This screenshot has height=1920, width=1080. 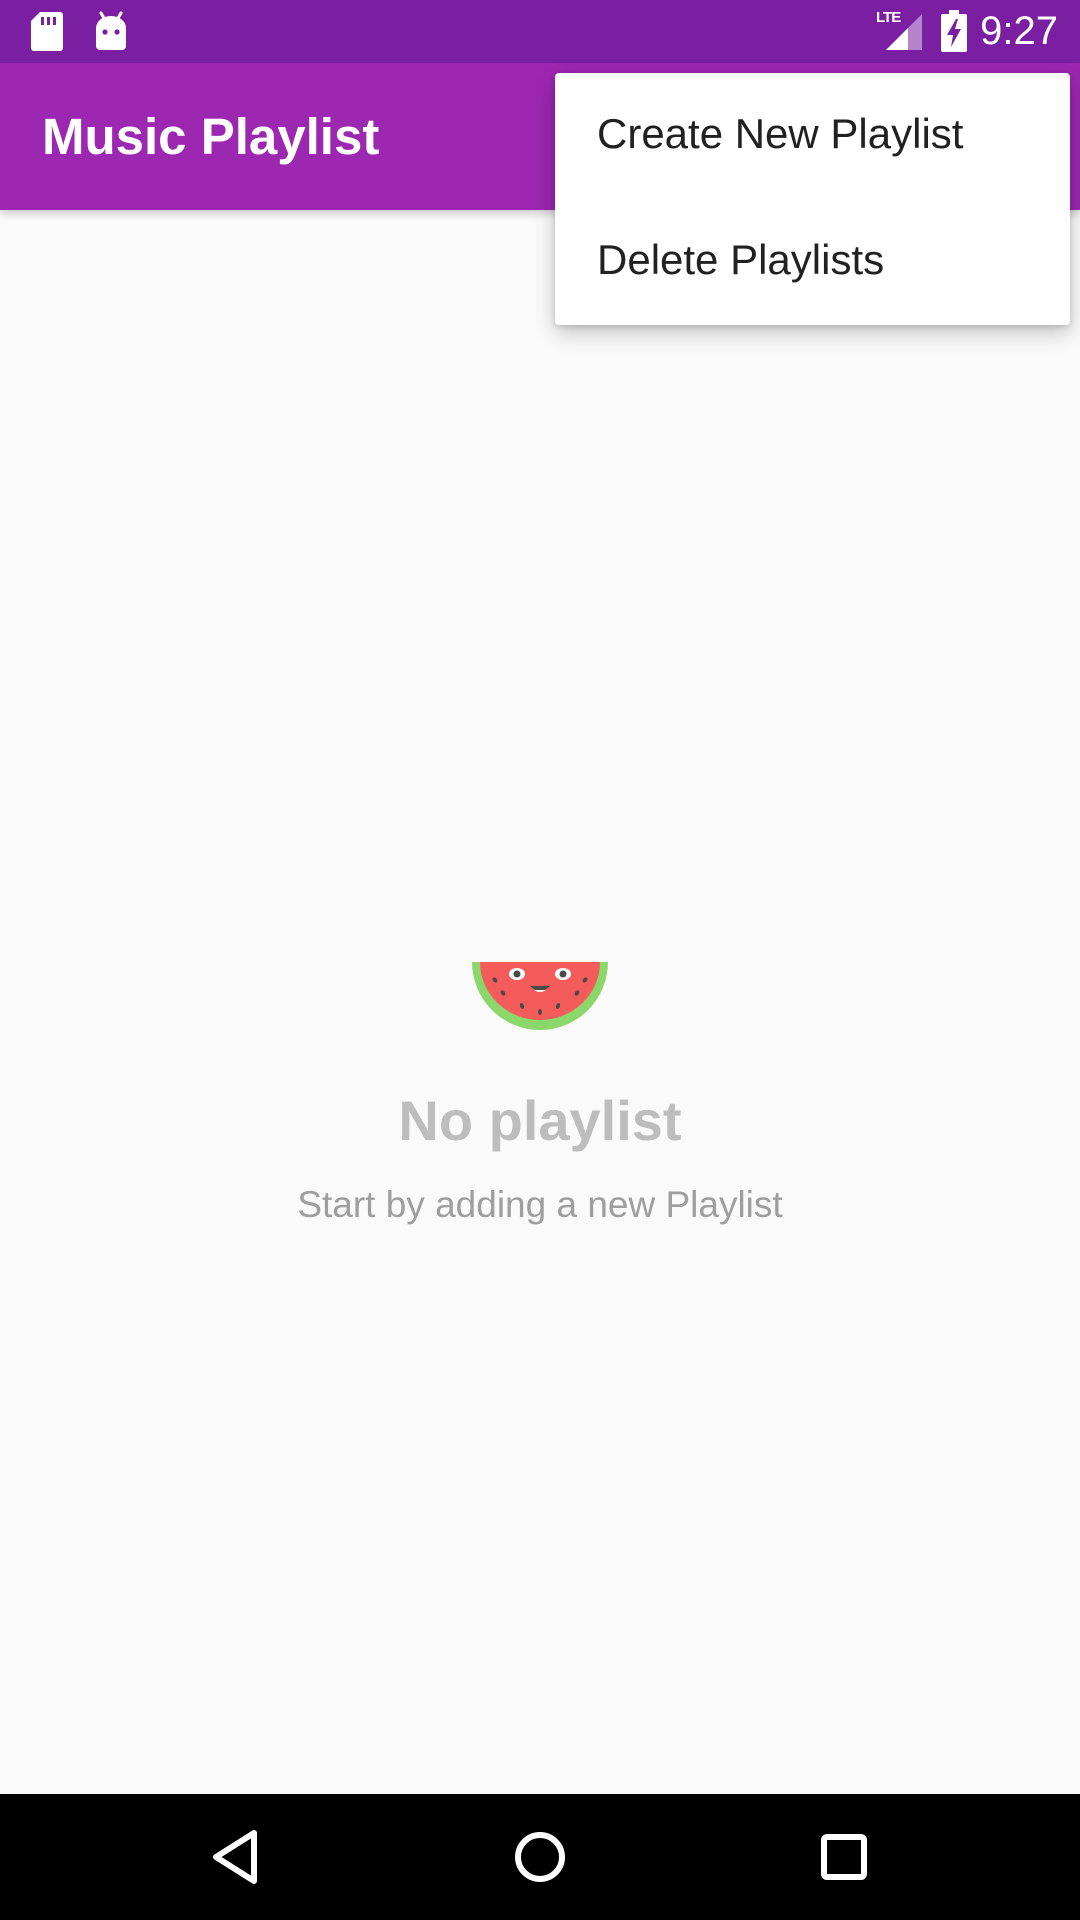 I want to click on lte-signal-icon: LTE, so click(x=900, y=31).